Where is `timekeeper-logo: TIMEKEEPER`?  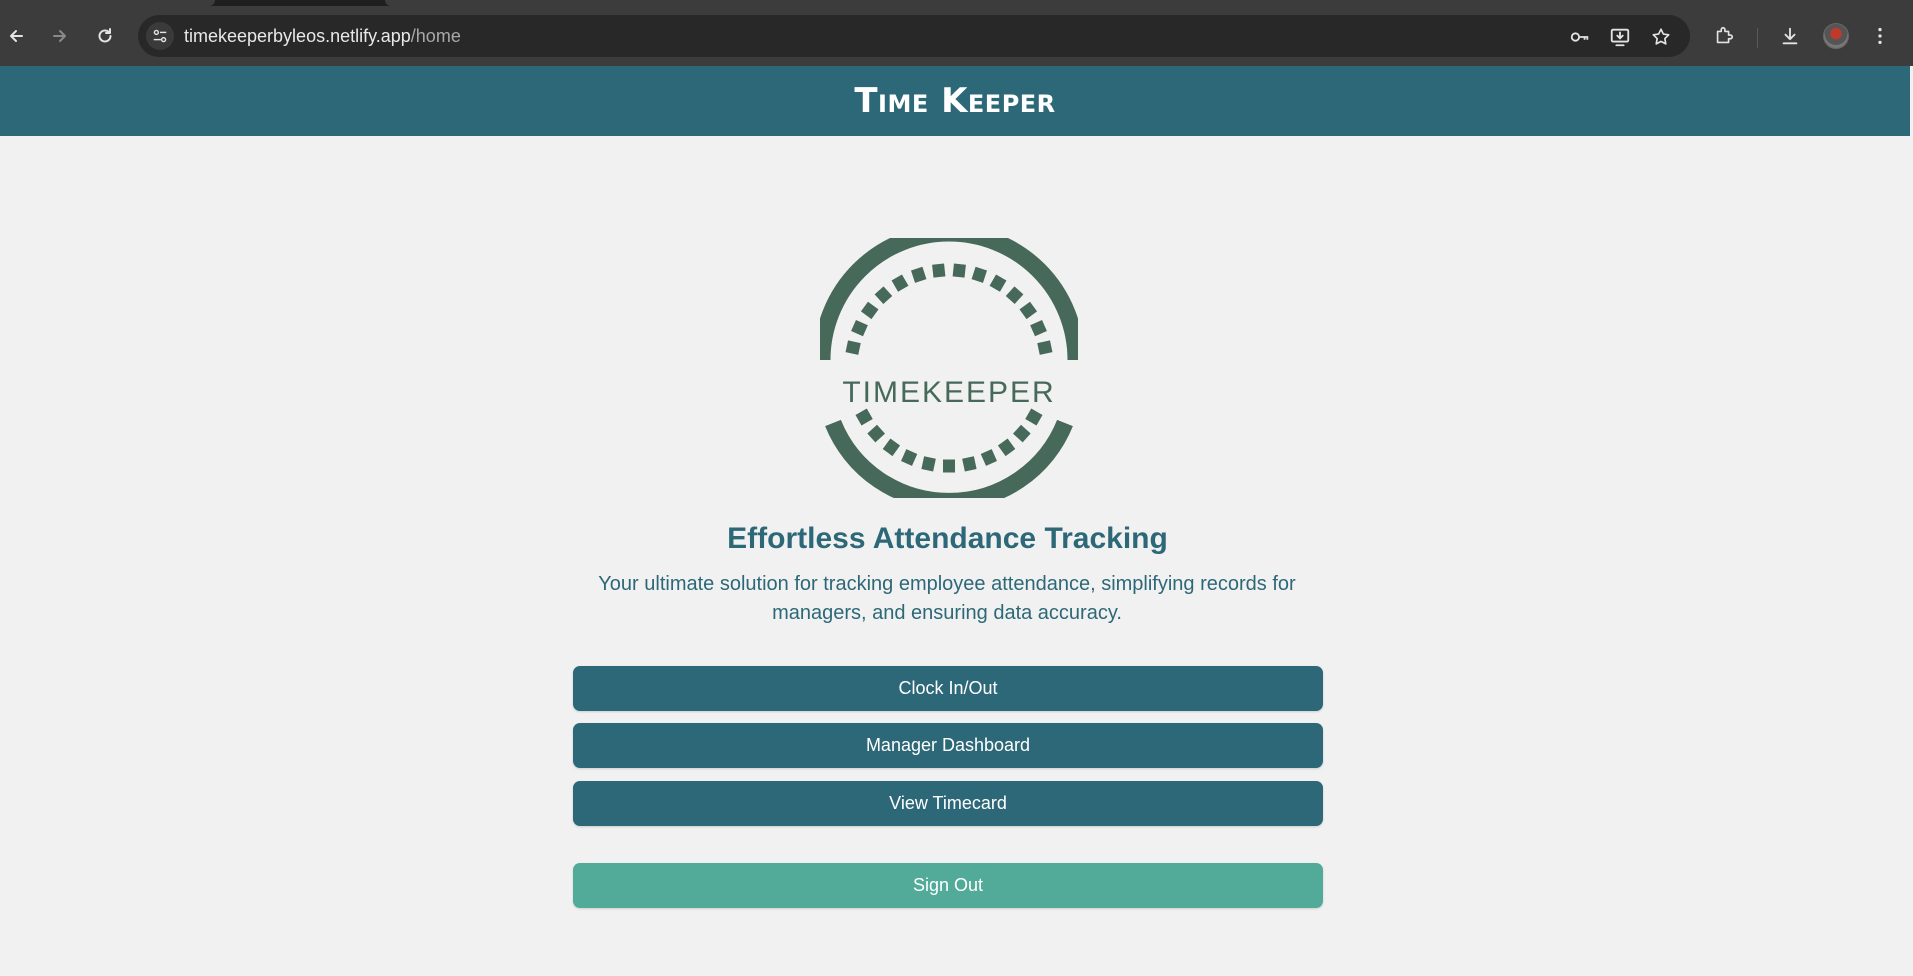 timekeeper-logo: TIMEKEEPER is located at coordinates (949, 367).